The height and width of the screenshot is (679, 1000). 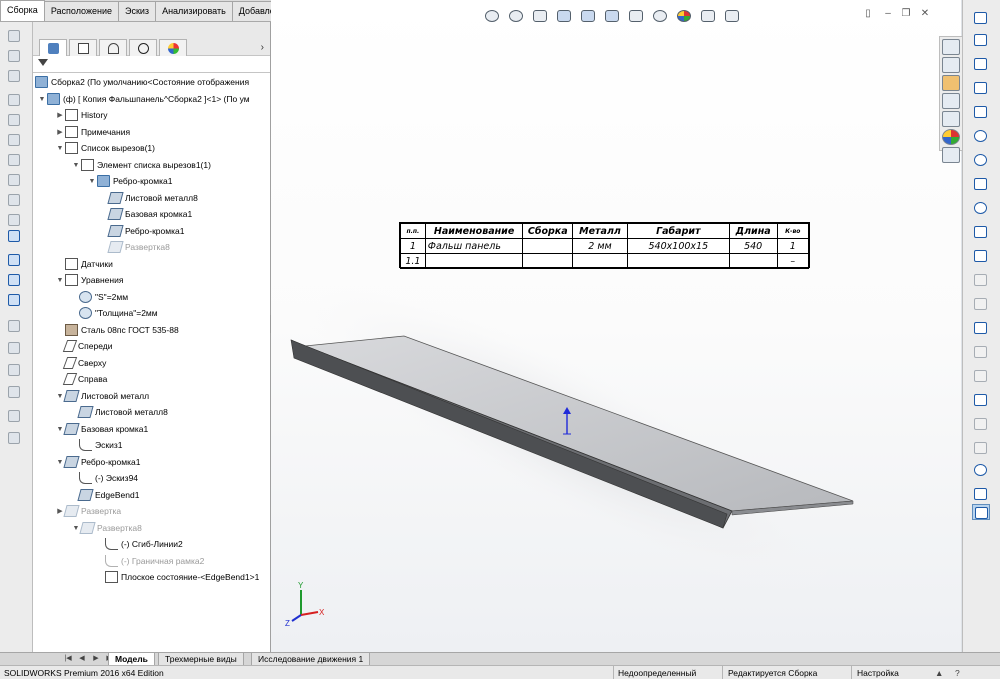 What do you see at coordinates (951, 47) in the screenshot?
I see `solidworks-resources-icon` at bounding box center [951, 47].